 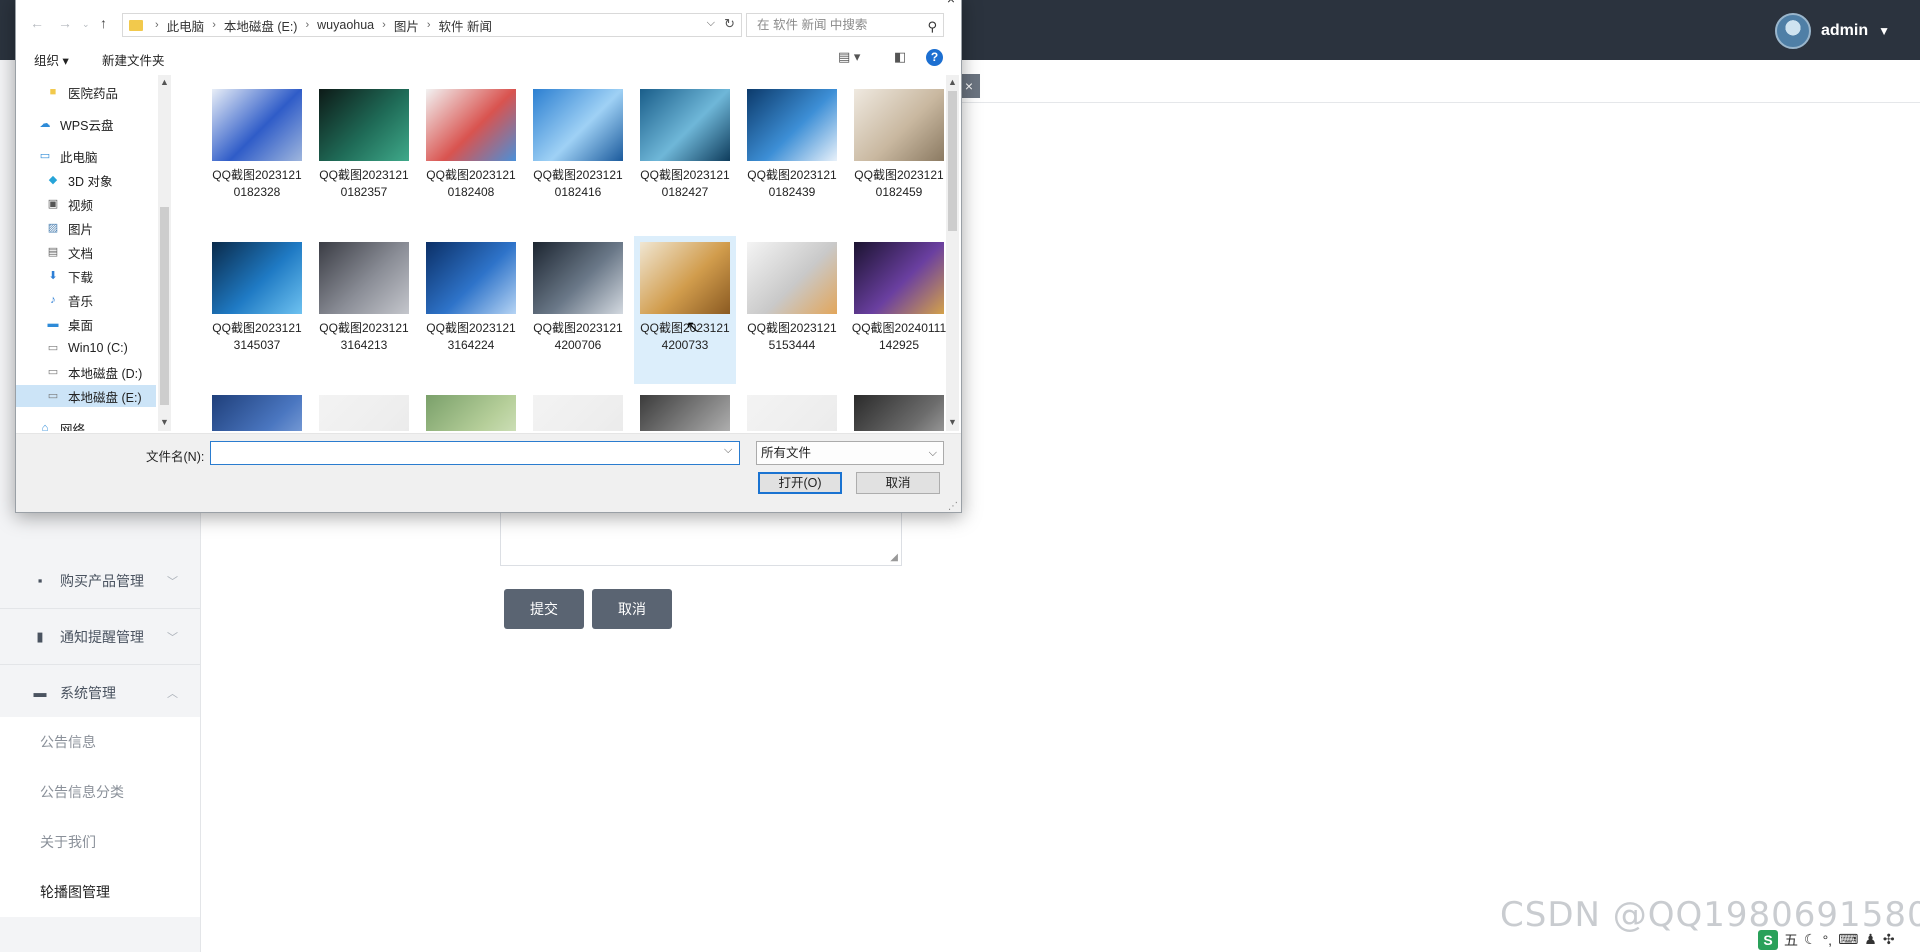 What do you see at coordinates (261, 25) in the screenshot?
I see `breadcrumb-item: 本地磁盘 (E:)` at bounding box center [261, 25].